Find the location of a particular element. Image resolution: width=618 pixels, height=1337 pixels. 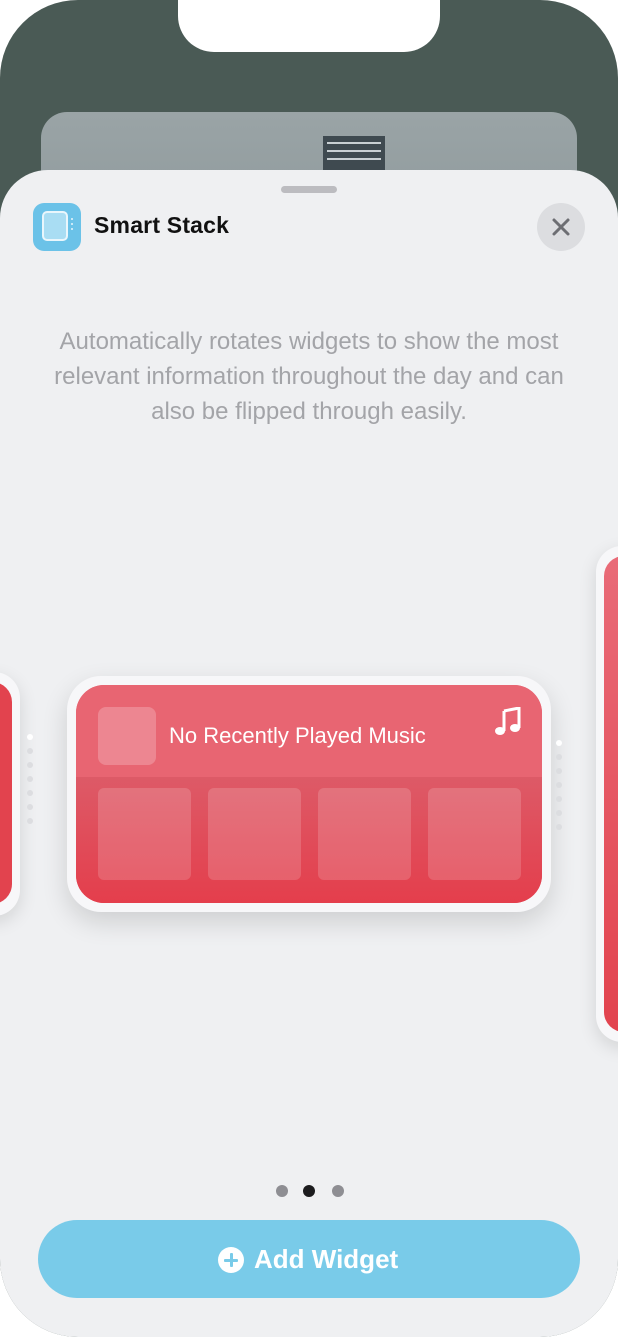

sheet-title: Smart Stack is located at coordinates (162, 225).